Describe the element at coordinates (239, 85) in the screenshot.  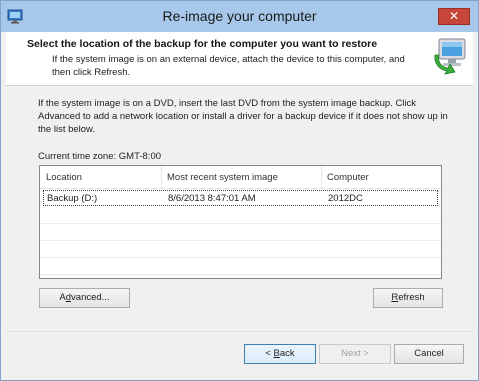
I see `header-divider` at that location.